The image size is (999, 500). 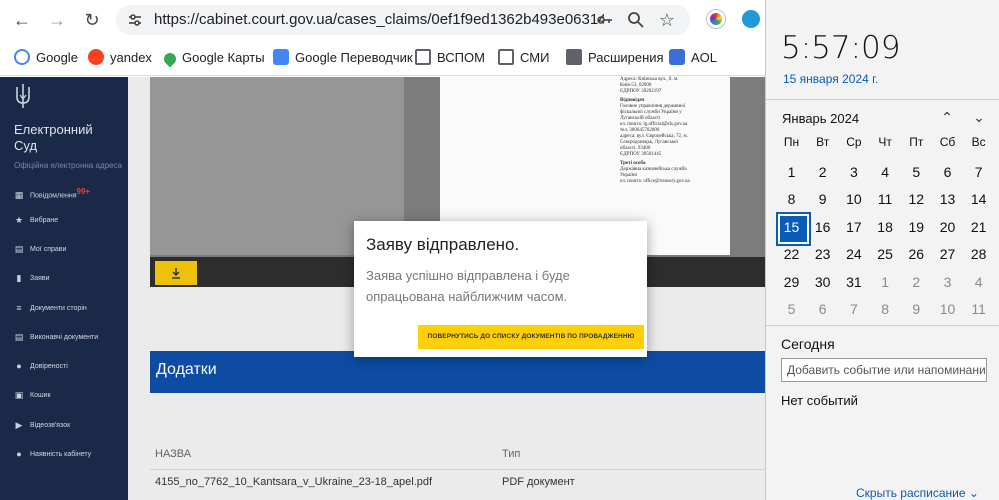 What do you see at coordinates (822, 282) in the screenshot?
I see `calendar-day: 30` at bounding box center [822, 282].